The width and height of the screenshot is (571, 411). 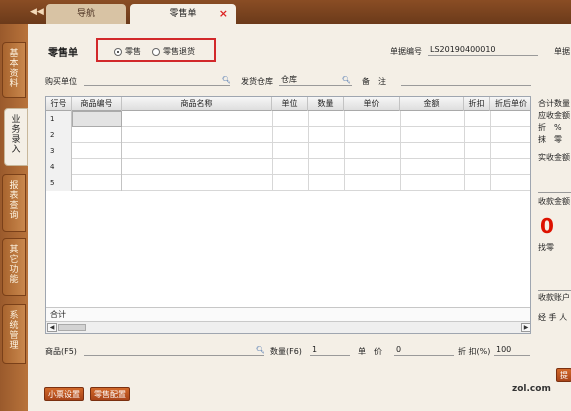 I want to click on received-value: 0, so click(x=547, y=226).